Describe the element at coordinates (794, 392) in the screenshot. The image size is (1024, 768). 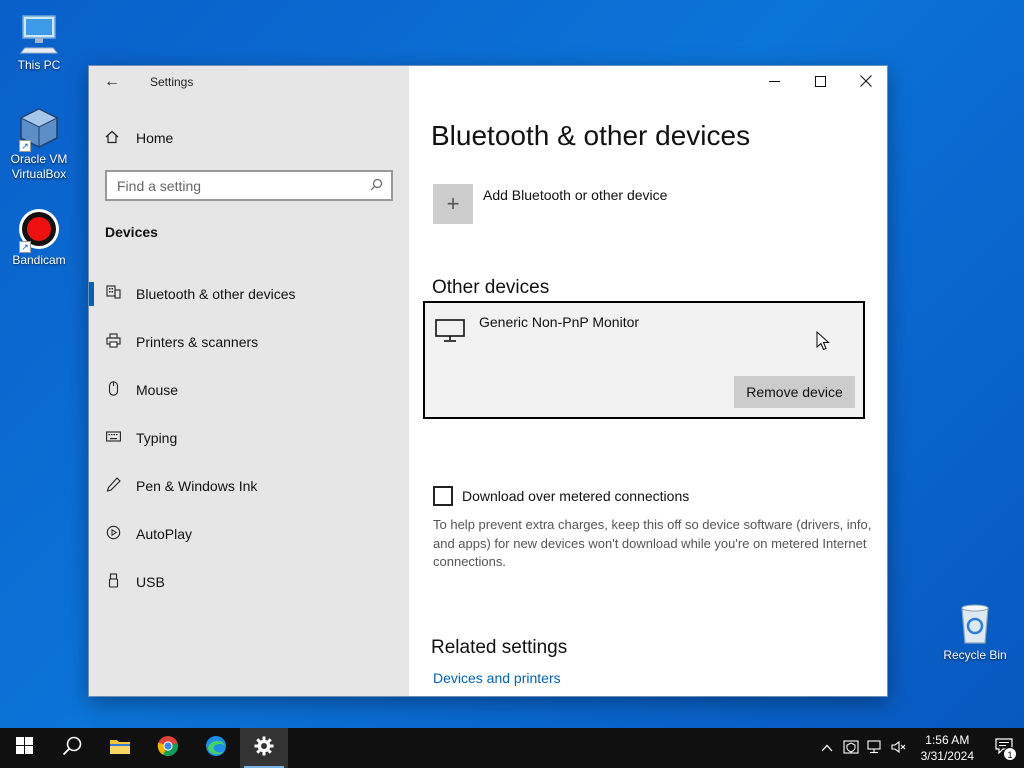
I see `remove-device-button: Remove device` at that location.